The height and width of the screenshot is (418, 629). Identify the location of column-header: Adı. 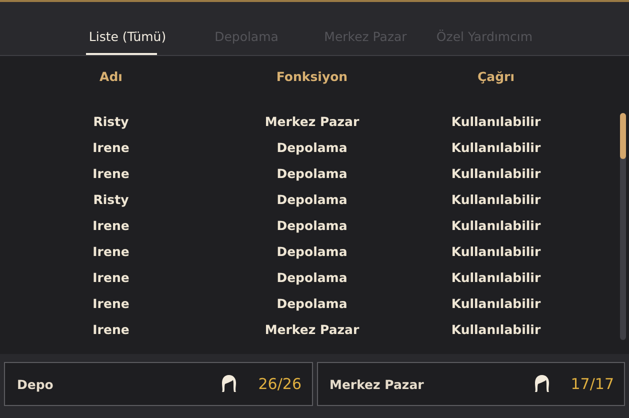
(111, 76).